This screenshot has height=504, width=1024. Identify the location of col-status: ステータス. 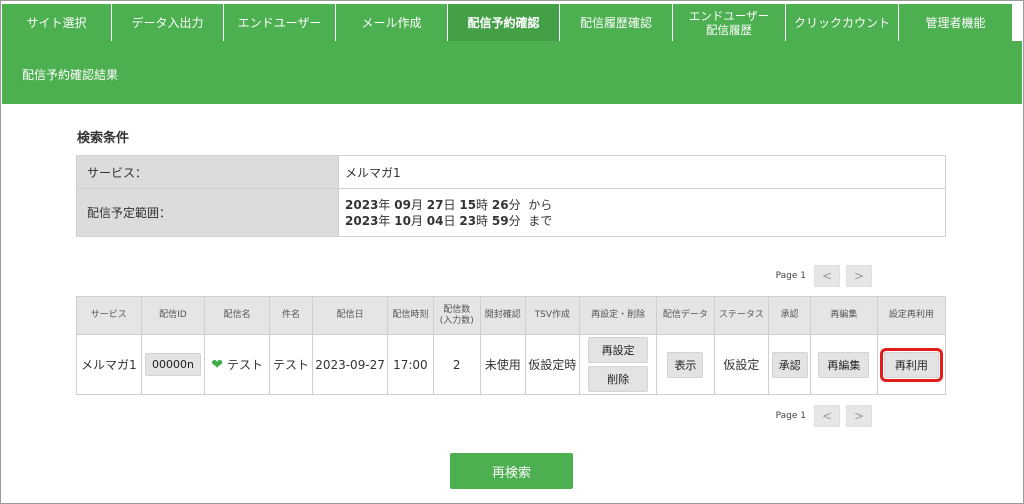
(741, 315).